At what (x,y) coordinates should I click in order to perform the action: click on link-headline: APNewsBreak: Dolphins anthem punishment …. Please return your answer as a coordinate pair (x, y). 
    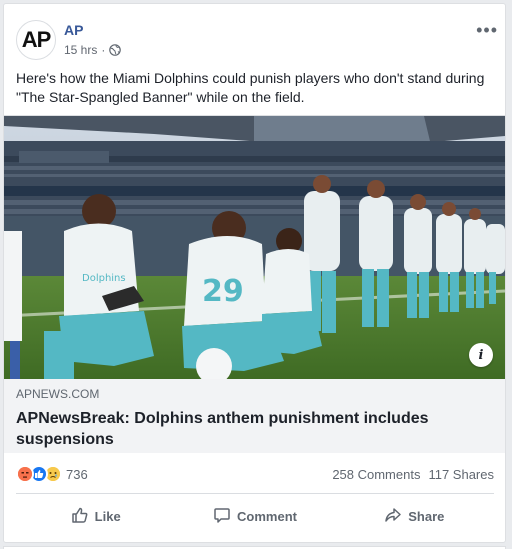
    Looking at the image, I should click on (254, 429).